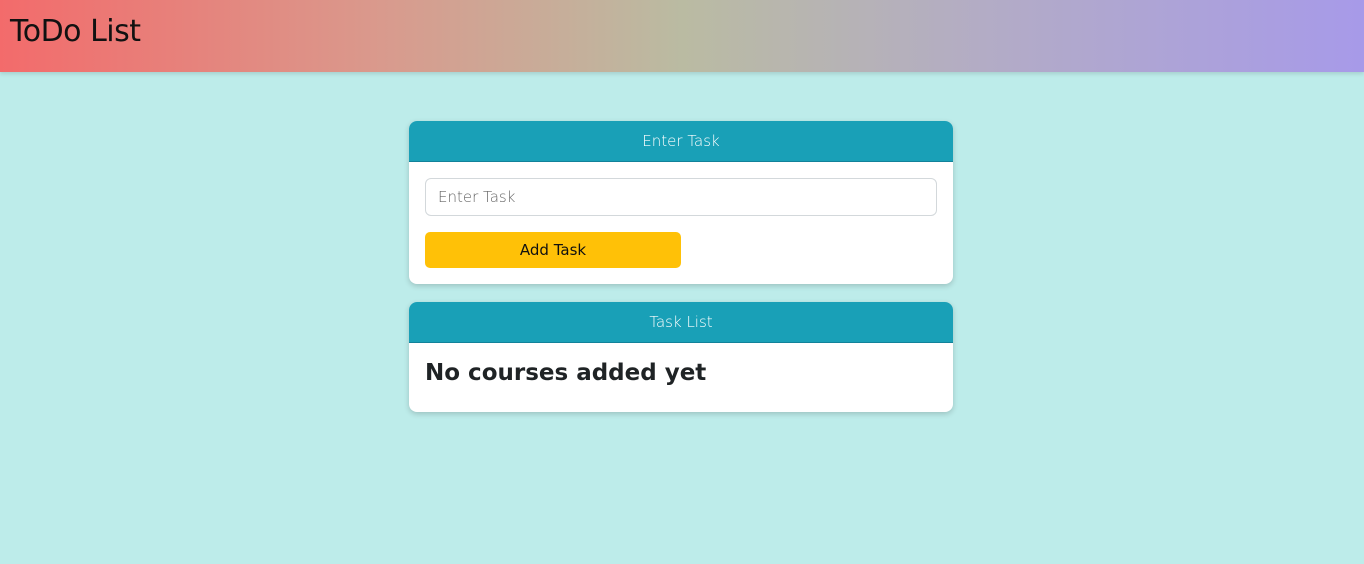 This screenshot has width=1364, height=564. Describe the element at coordinates (681, 357) in the screenshot. I see `task-list-card: Task List No courses added yet` at that location.